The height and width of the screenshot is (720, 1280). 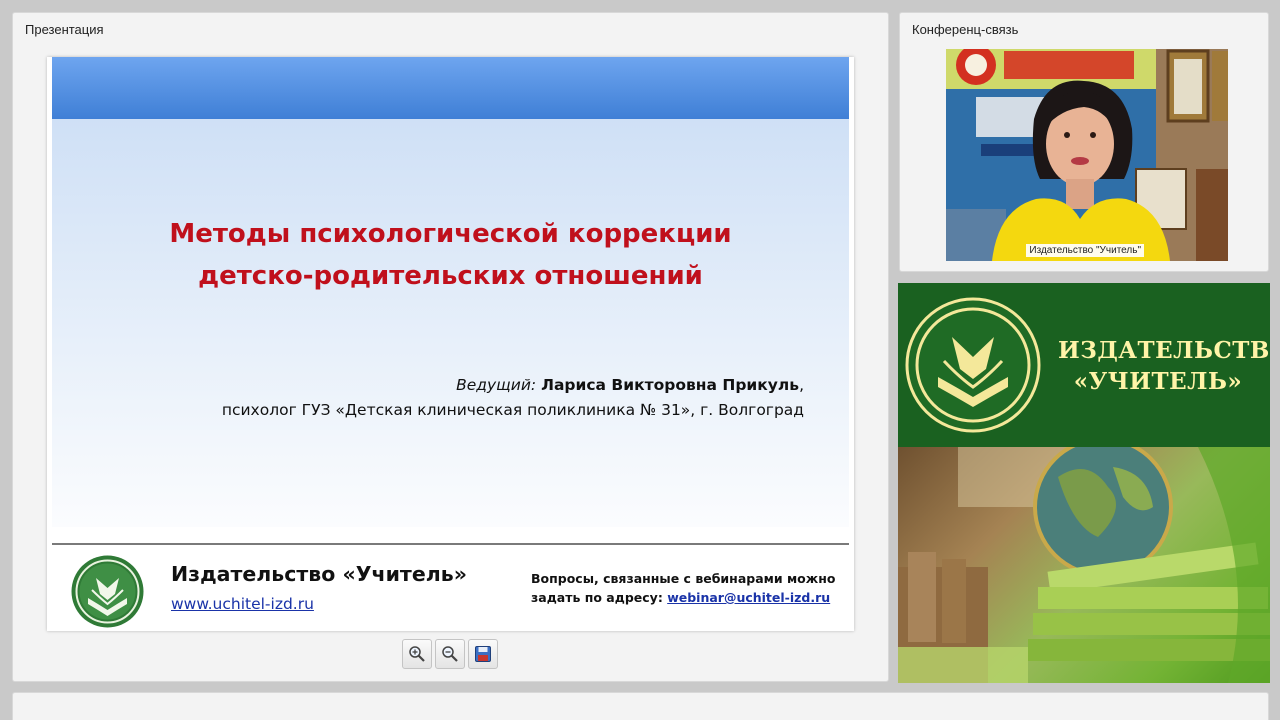 I want to click on zoom-in-icon, so click(x=417, y=654).